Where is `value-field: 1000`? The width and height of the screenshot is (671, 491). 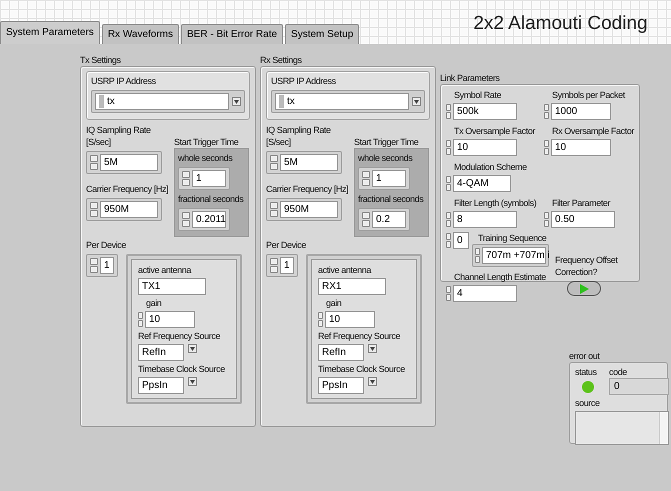
value-field: 1000 is located at coordinates (581, 111).